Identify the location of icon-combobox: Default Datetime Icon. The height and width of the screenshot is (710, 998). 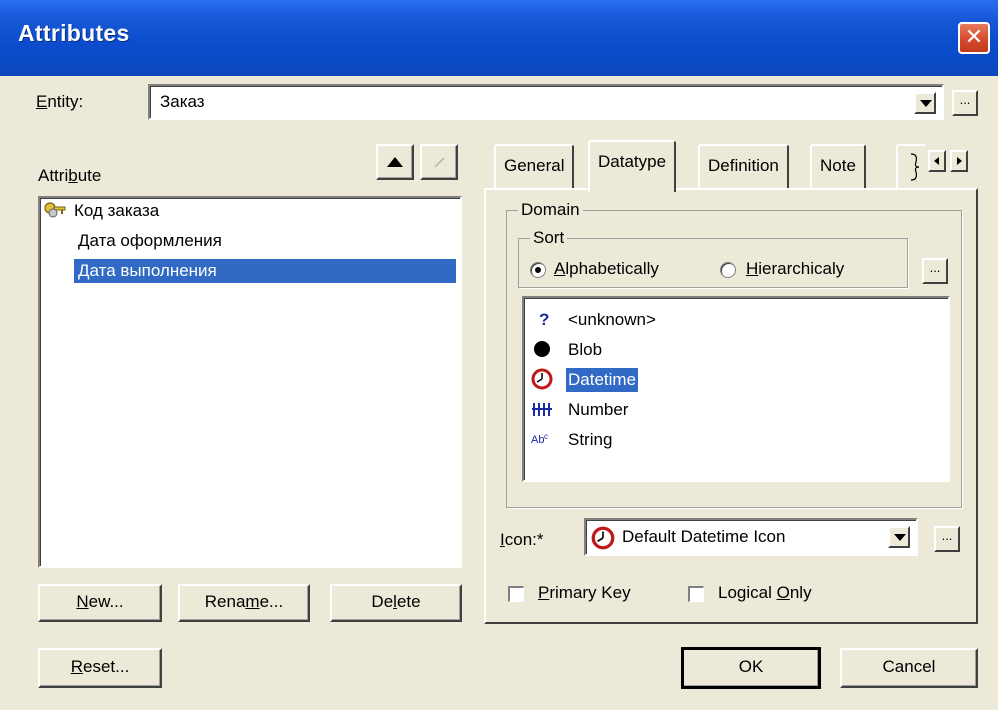
(751, 537).